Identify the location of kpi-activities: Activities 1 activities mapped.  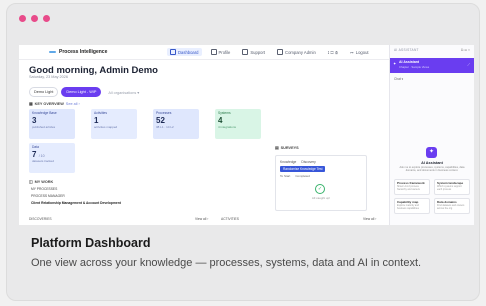
(114, 124).